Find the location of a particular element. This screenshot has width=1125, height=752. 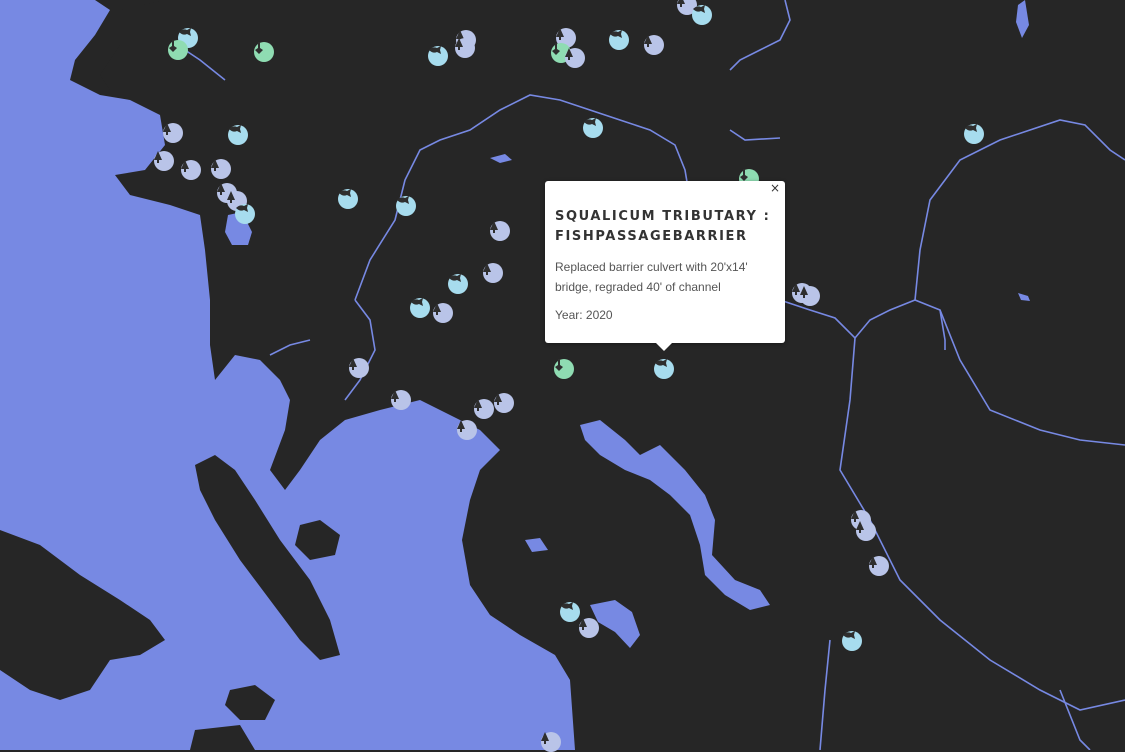

water-lake-south is located at coordinates (675, 515).